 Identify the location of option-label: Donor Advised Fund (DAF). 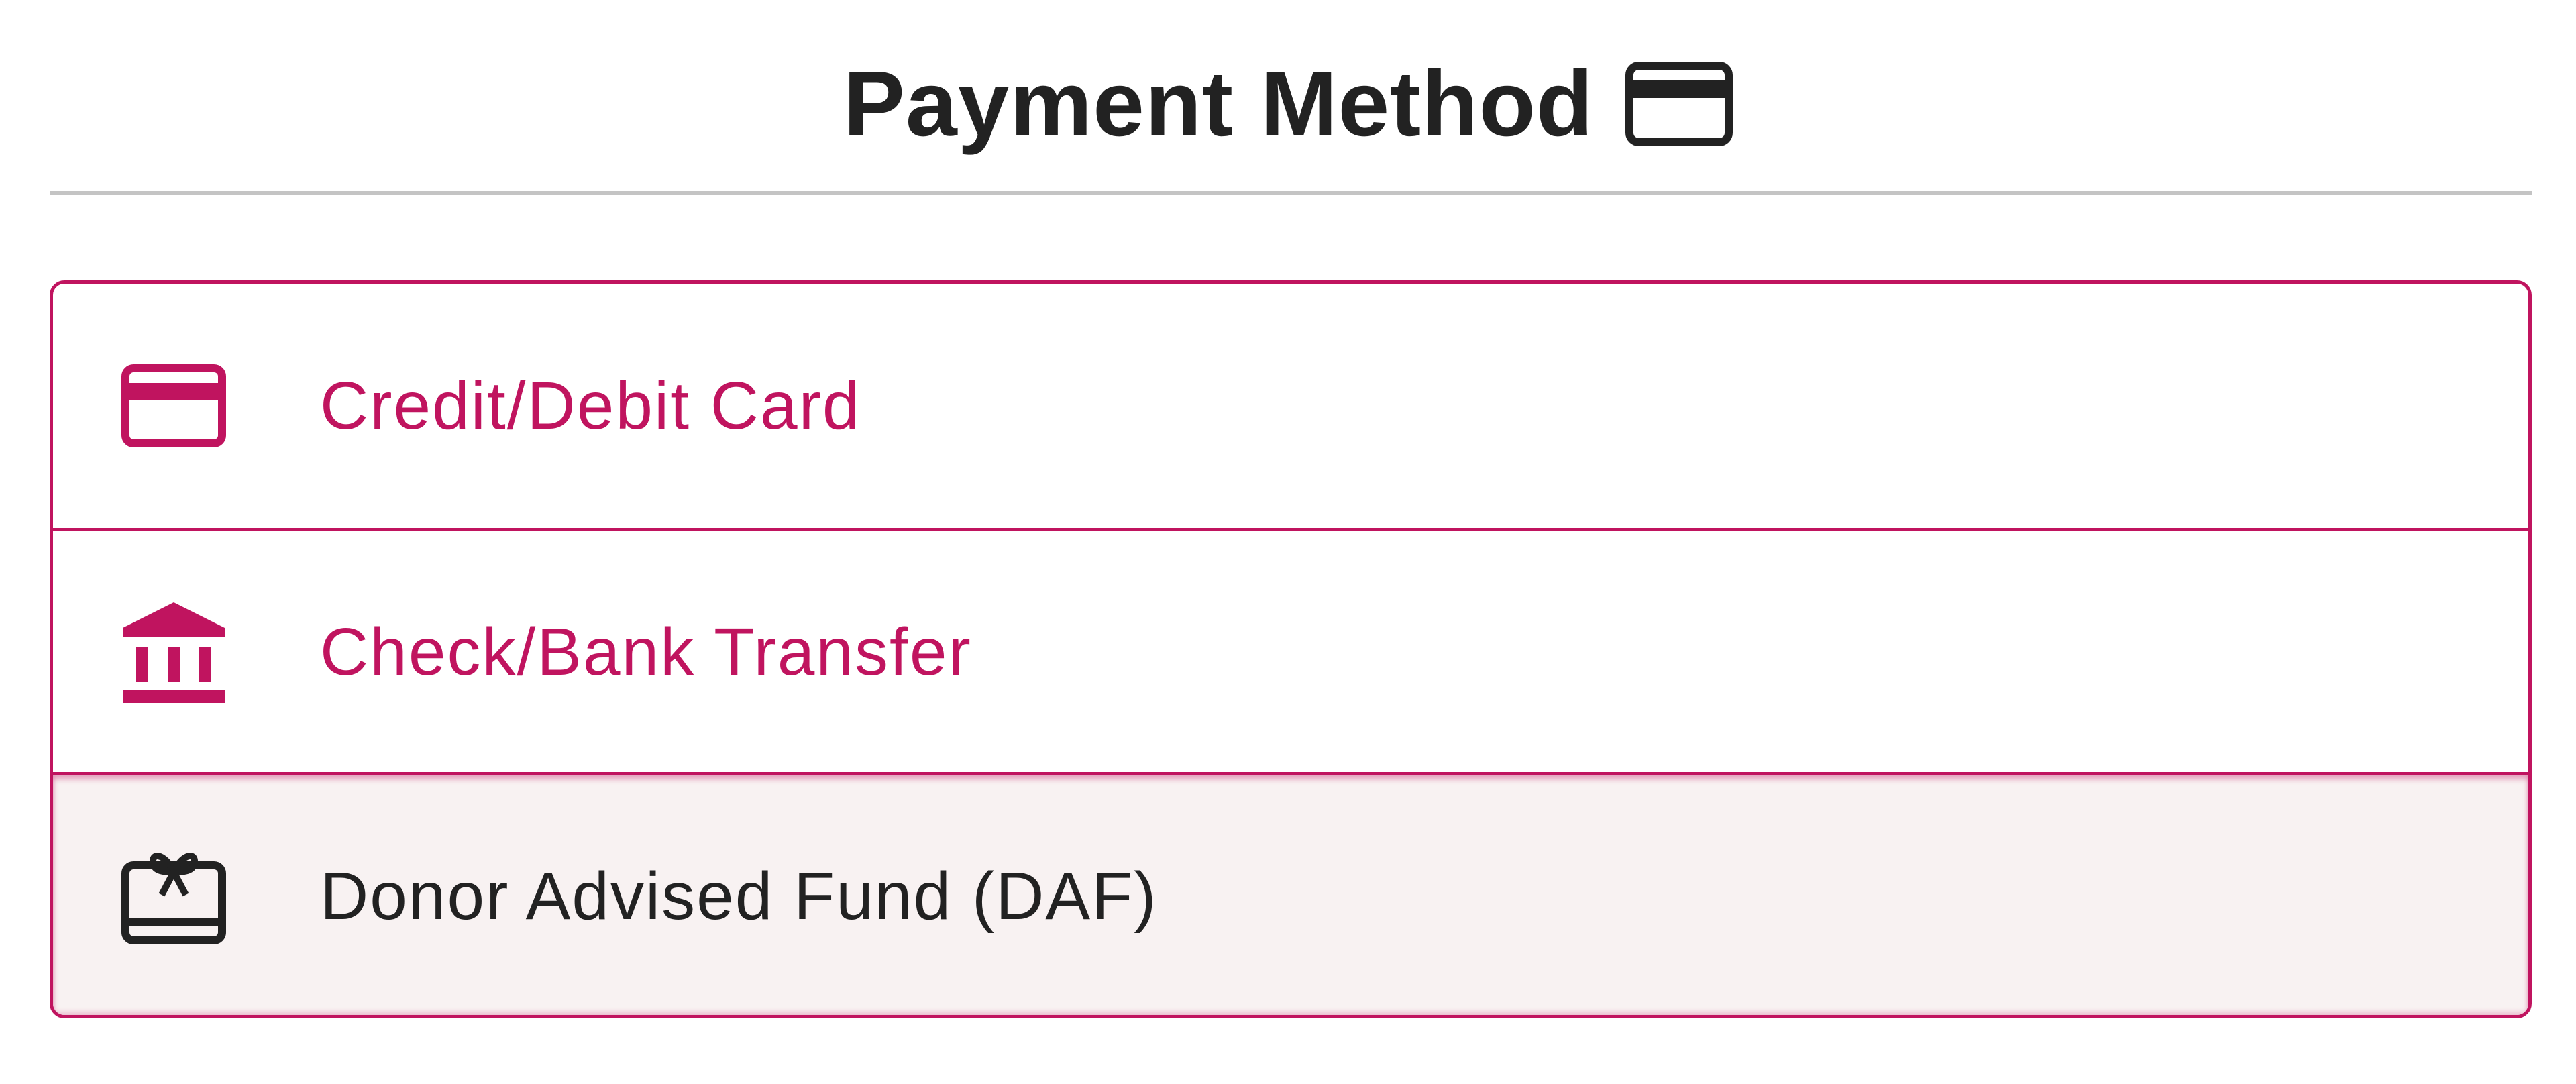
(739, 896).